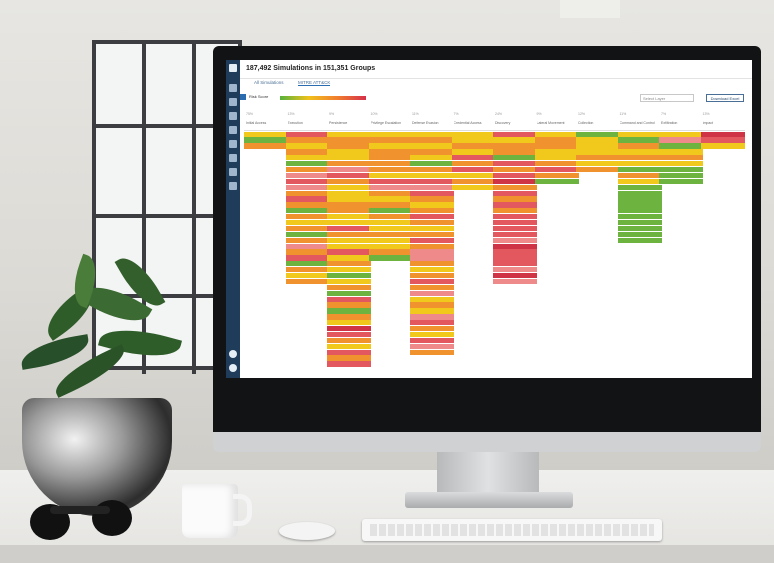  Describe the element at coordinates (639, 120) in the screenshot. I see `tactic-header: 11% Command and Control` at that location.